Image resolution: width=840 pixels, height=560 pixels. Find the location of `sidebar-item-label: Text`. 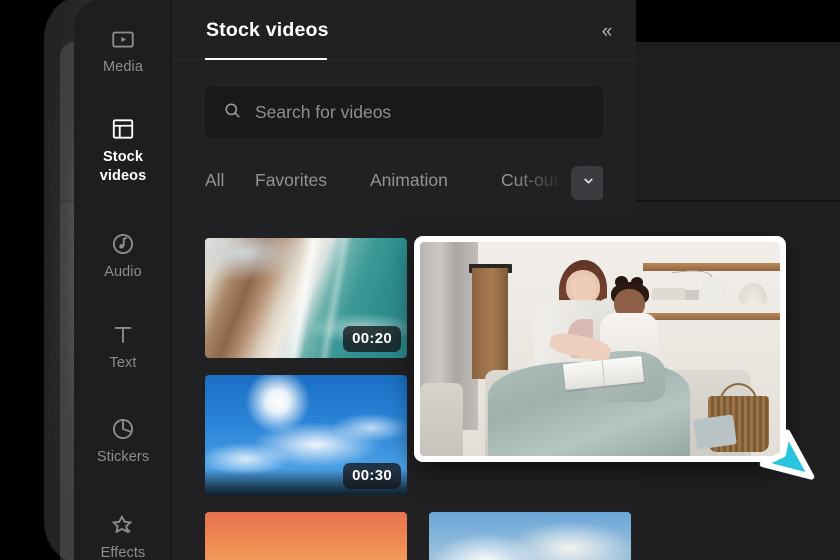

sidebar-item-label: Text is located at coordinates (123, 363).